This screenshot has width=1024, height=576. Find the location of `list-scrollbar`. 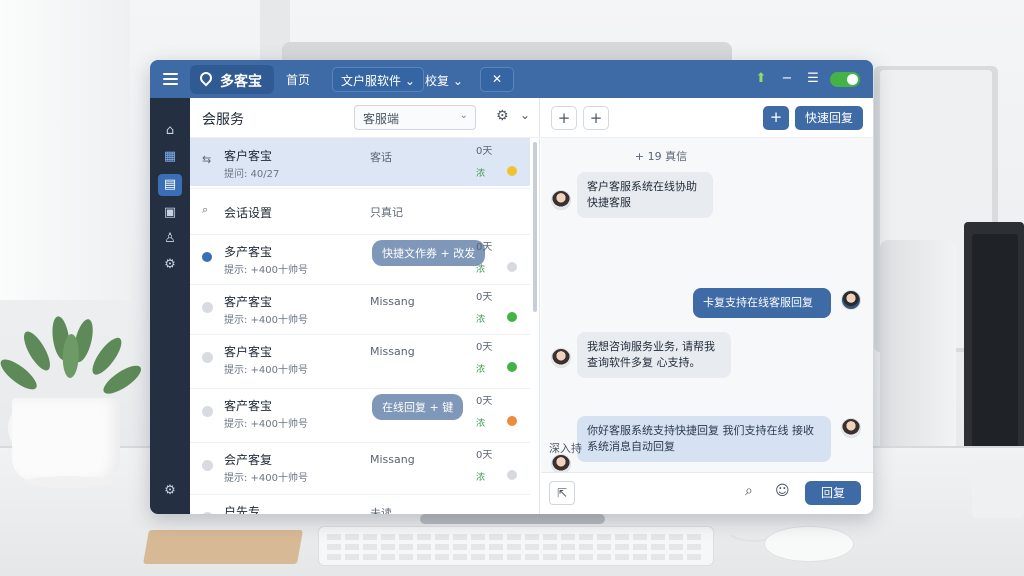

list-scrollbar is located at coordinates (535, 227).